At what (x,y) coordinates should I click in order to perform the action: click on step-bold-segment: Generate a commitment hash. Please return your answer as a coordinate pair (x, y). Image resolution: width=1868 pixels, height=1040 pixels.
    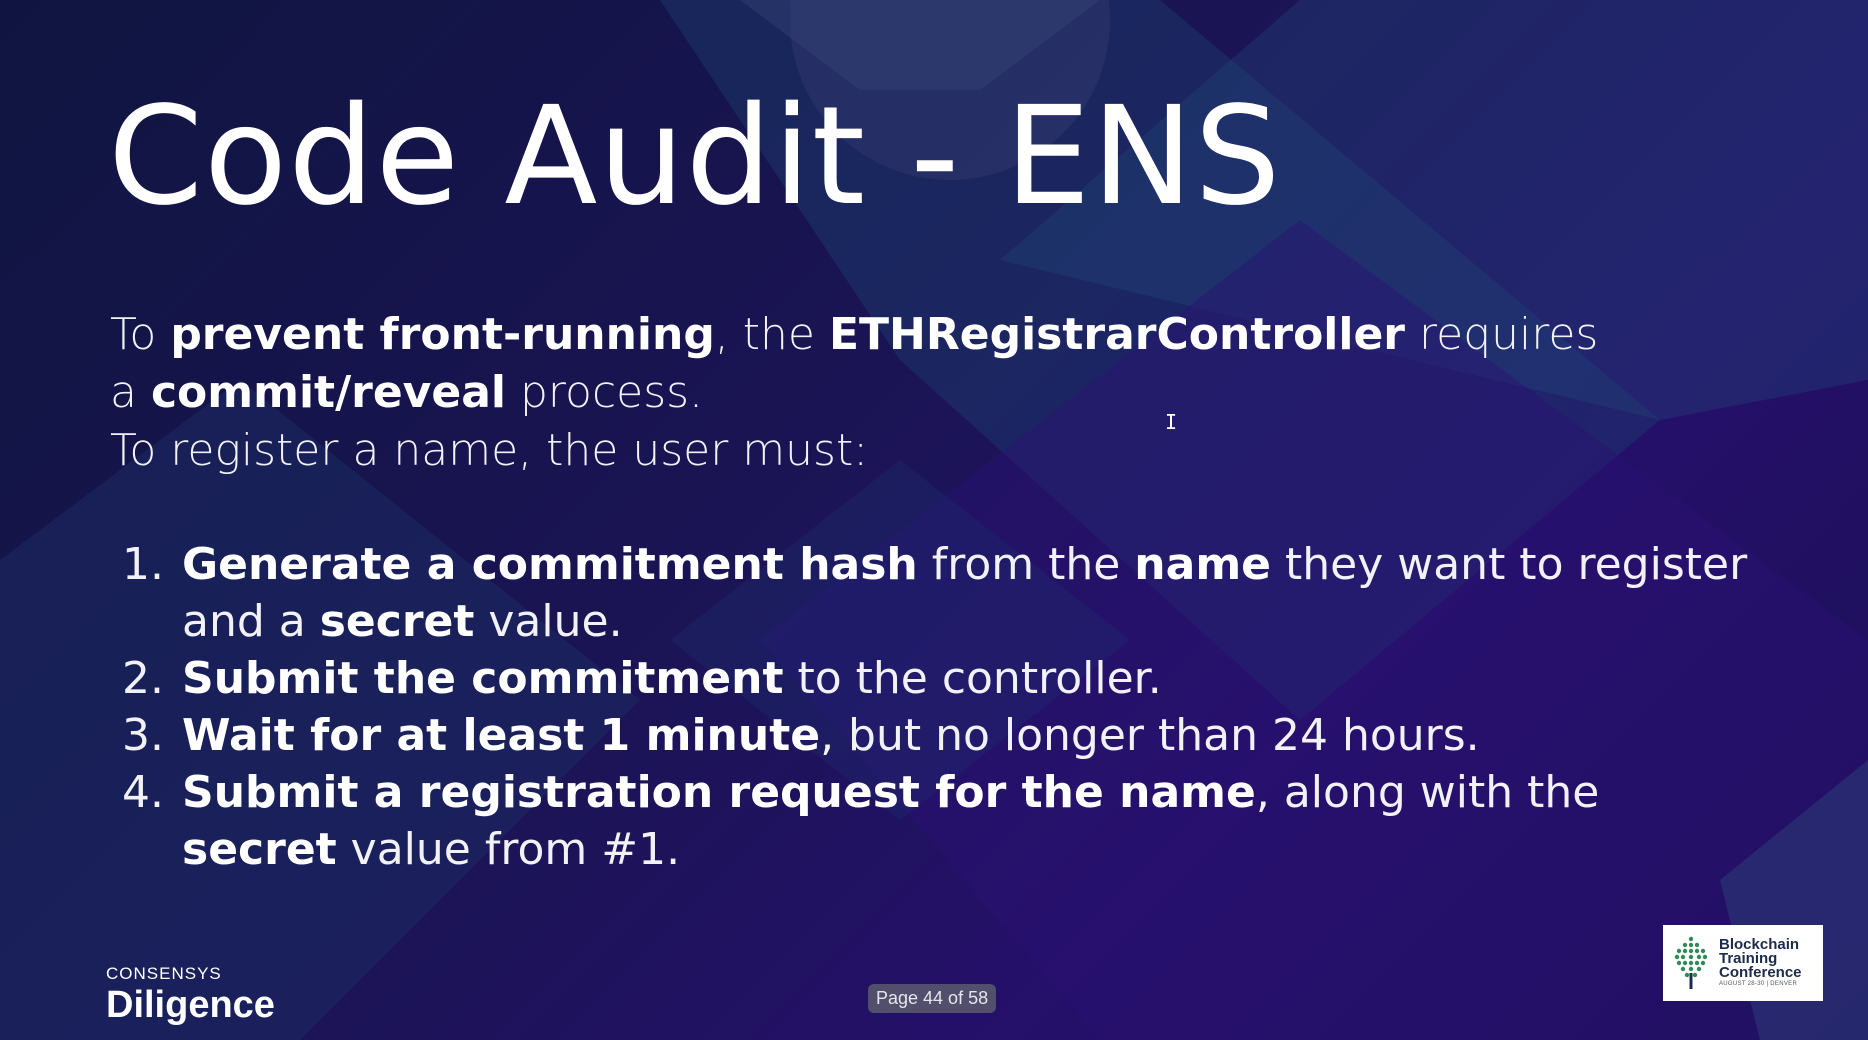
    Looking at the image, I should click on (550, 564).